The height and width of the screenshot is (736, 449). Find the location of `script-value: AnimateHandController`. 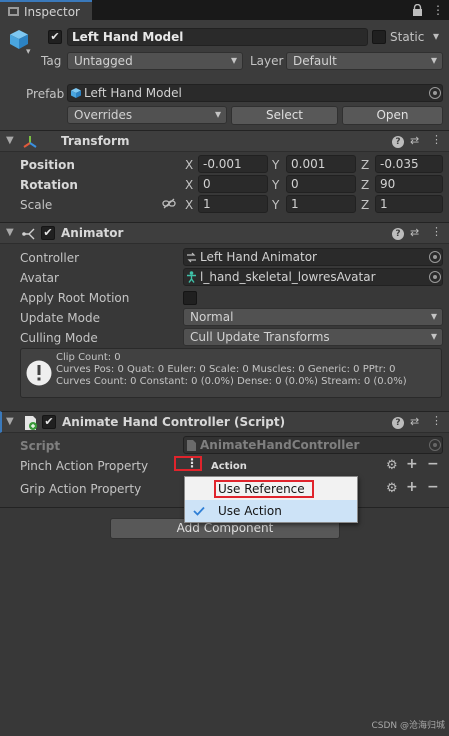

script-value: AnimateHandController is located at coordinates (280, 445).